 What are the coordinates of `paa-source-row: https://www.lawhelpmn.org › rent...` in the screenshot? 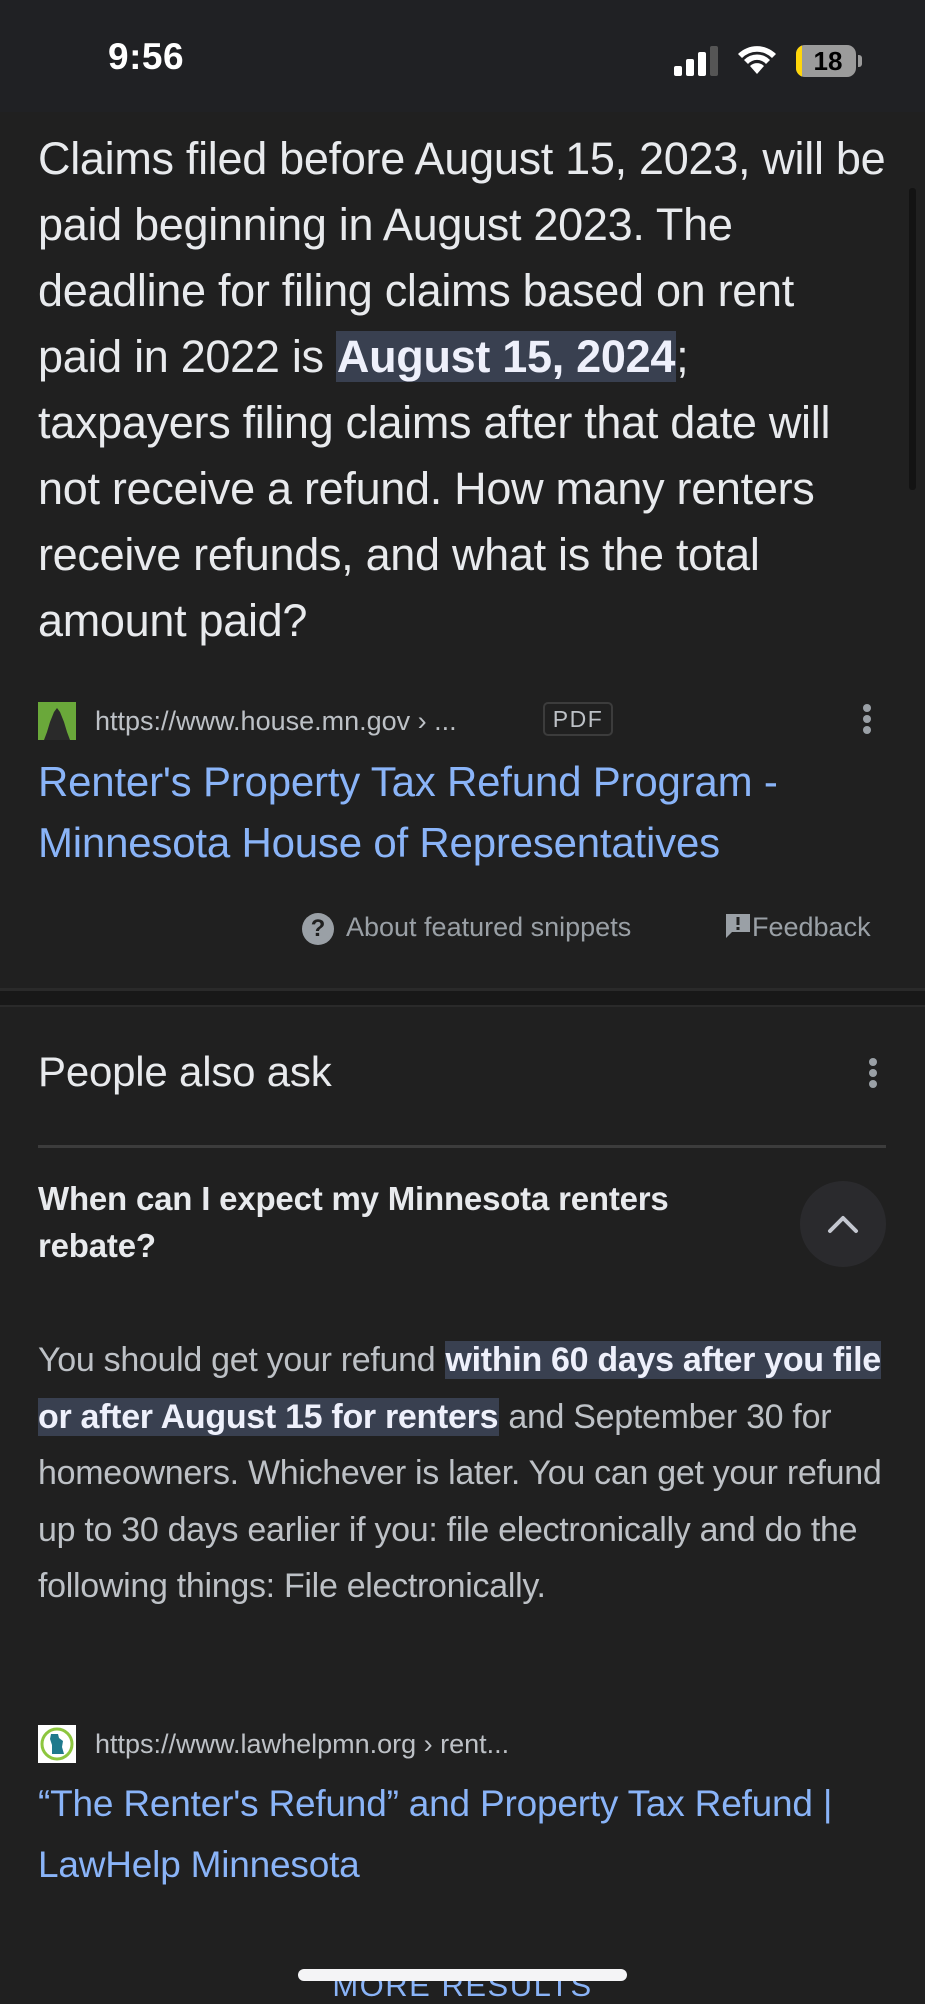 It's located at (464, 1743).